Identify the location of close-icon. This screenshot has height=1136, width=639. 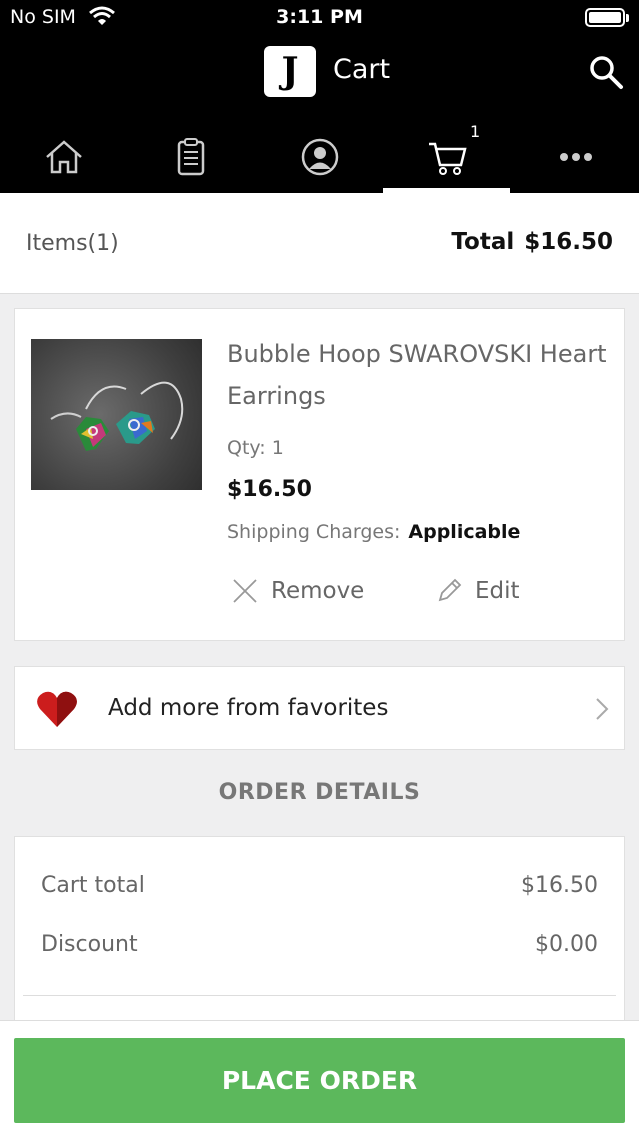
(245, 591).